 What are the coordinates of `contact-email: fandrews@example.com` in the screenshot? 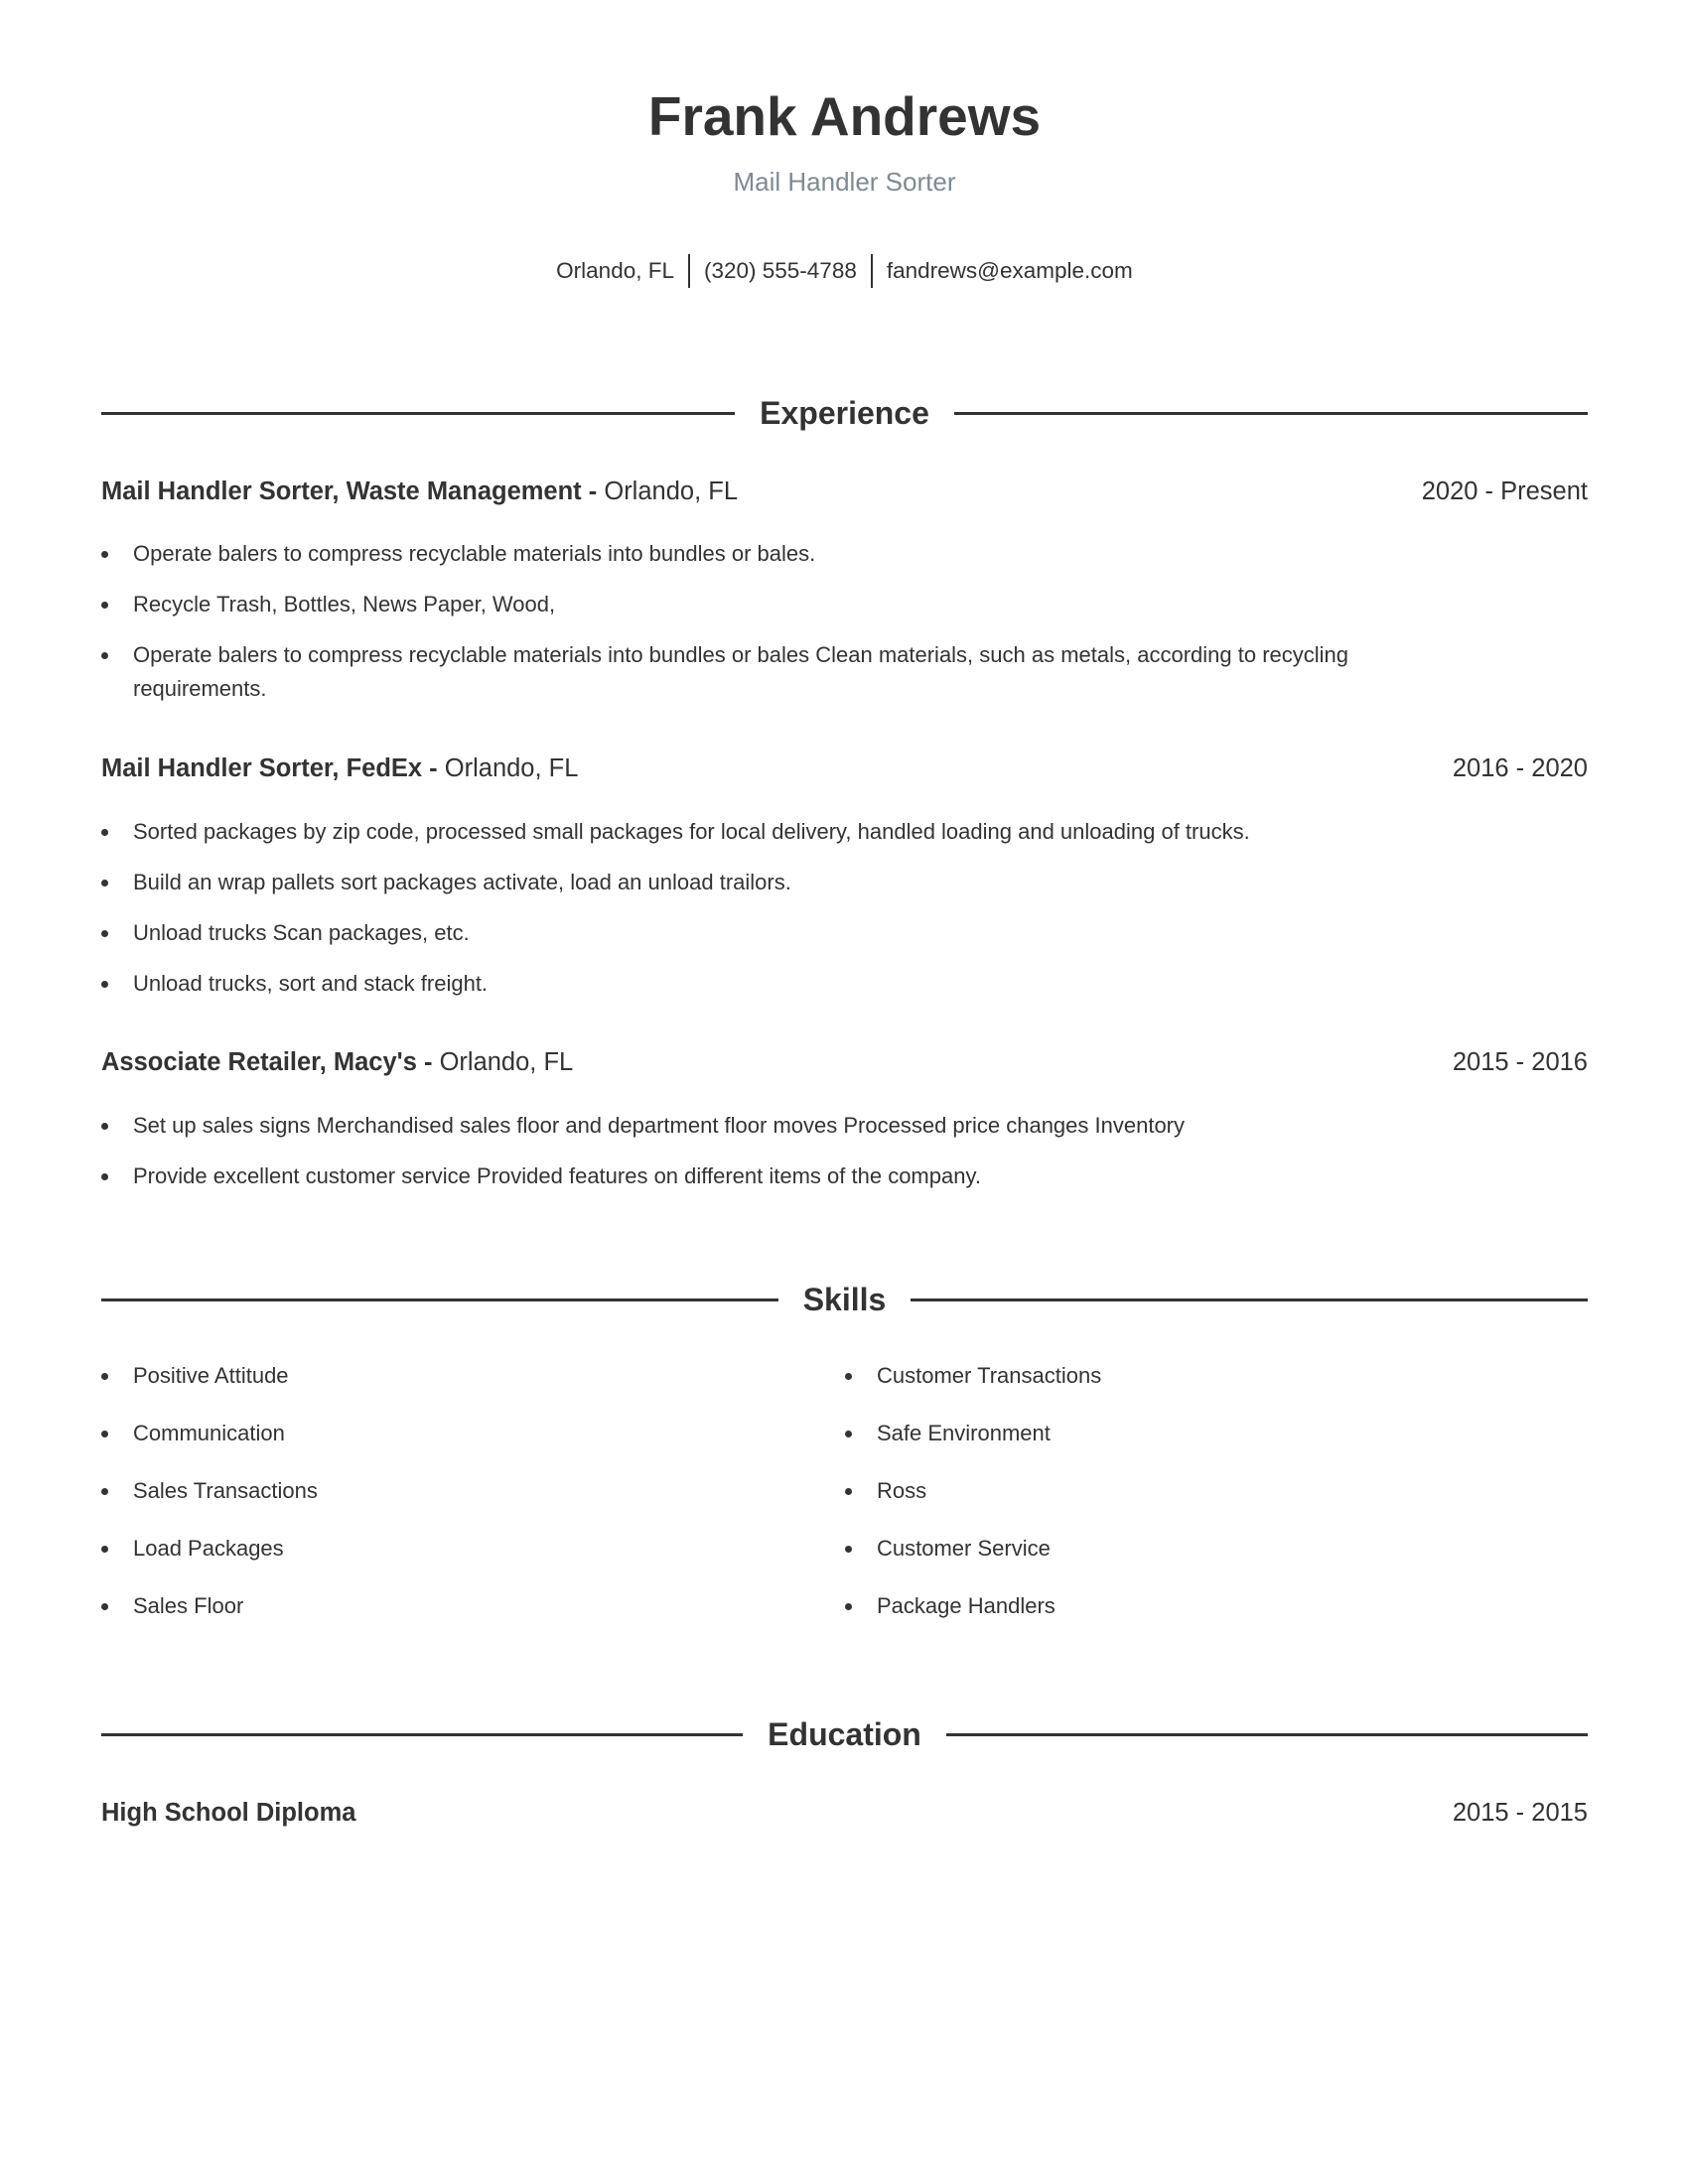 It's located at (1009, 270).